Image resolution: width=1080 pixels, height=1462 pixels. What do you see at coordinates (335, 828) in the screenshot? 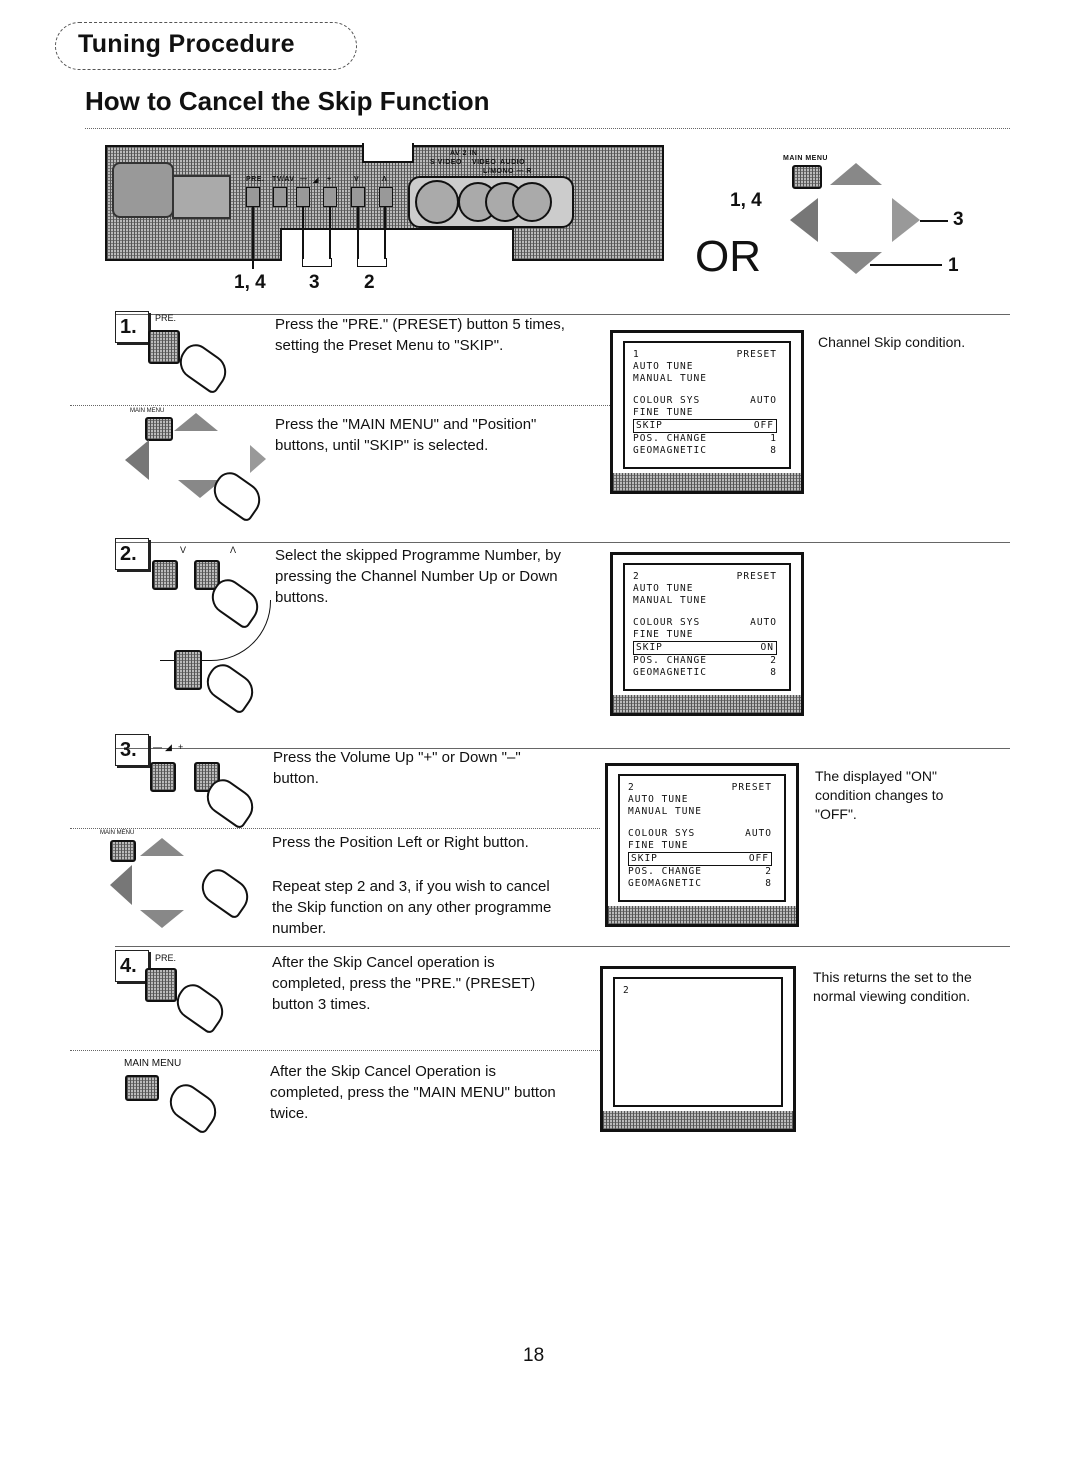
I see `divider` at bounding box center [335, 828].